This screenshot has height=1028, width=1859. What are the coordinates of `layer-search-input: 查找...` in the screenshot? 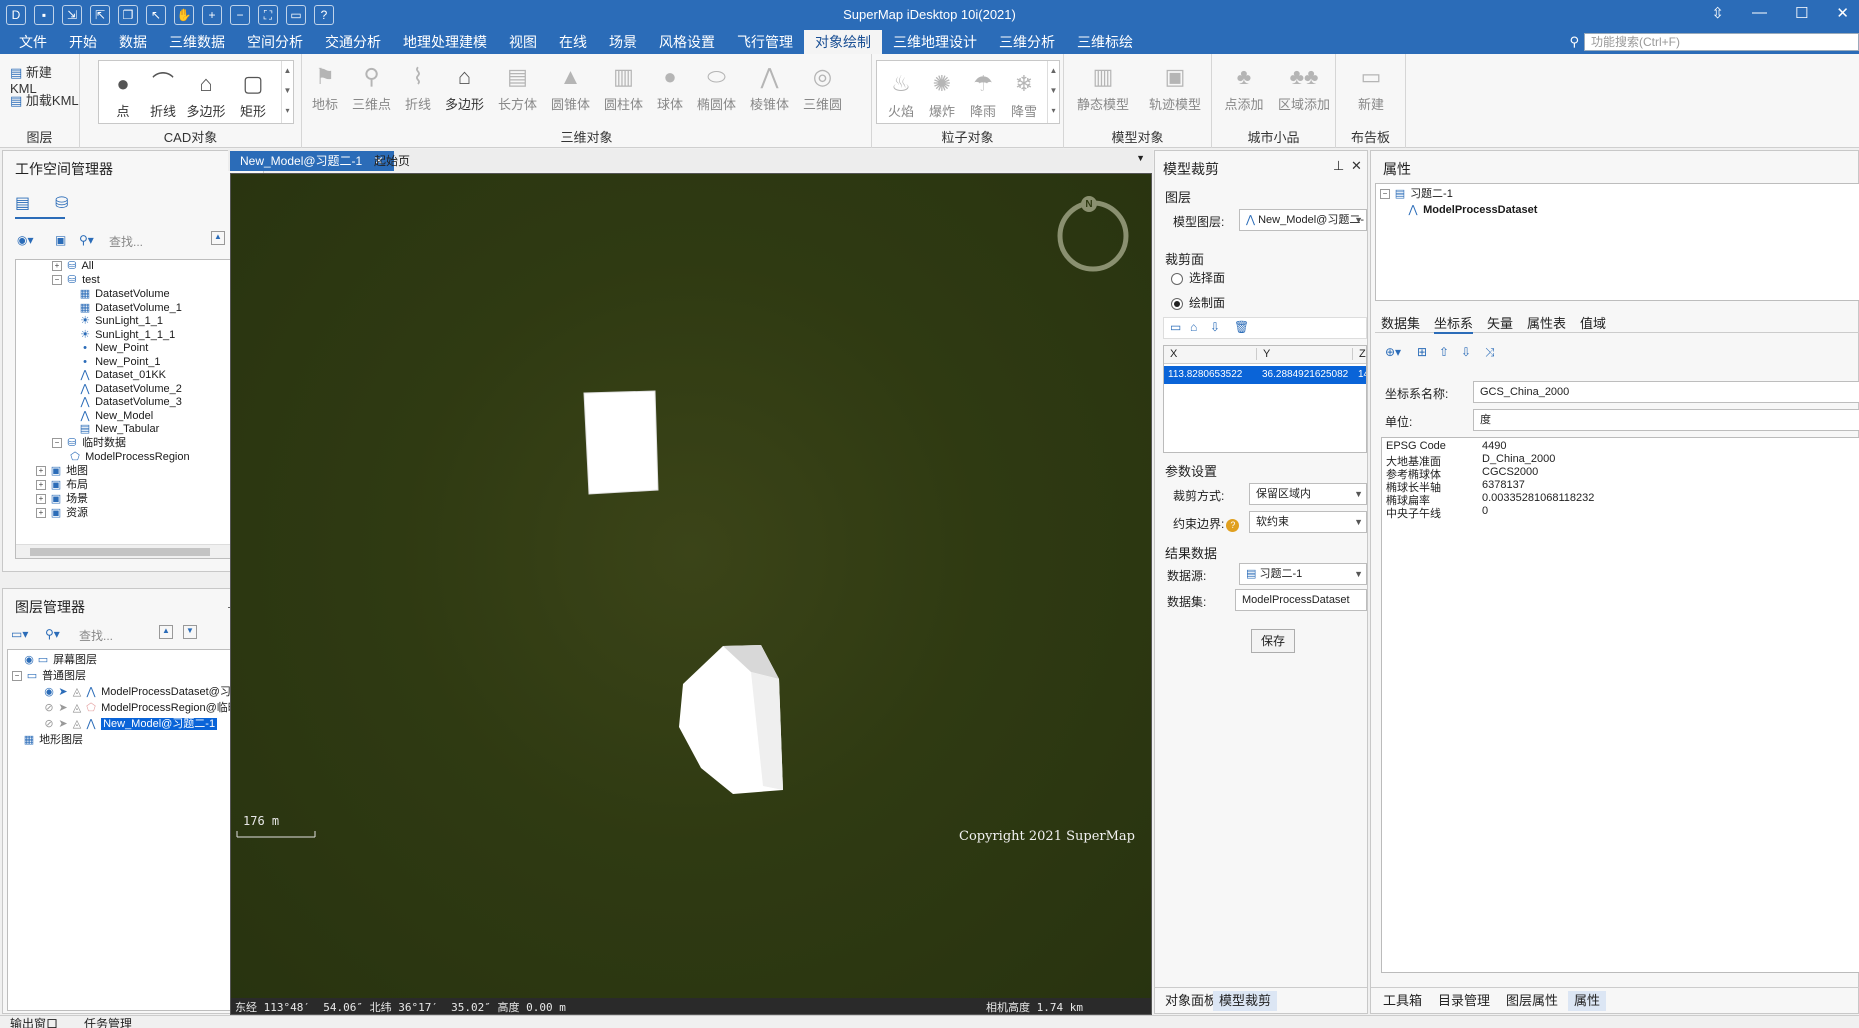 It's located at (96, 635).